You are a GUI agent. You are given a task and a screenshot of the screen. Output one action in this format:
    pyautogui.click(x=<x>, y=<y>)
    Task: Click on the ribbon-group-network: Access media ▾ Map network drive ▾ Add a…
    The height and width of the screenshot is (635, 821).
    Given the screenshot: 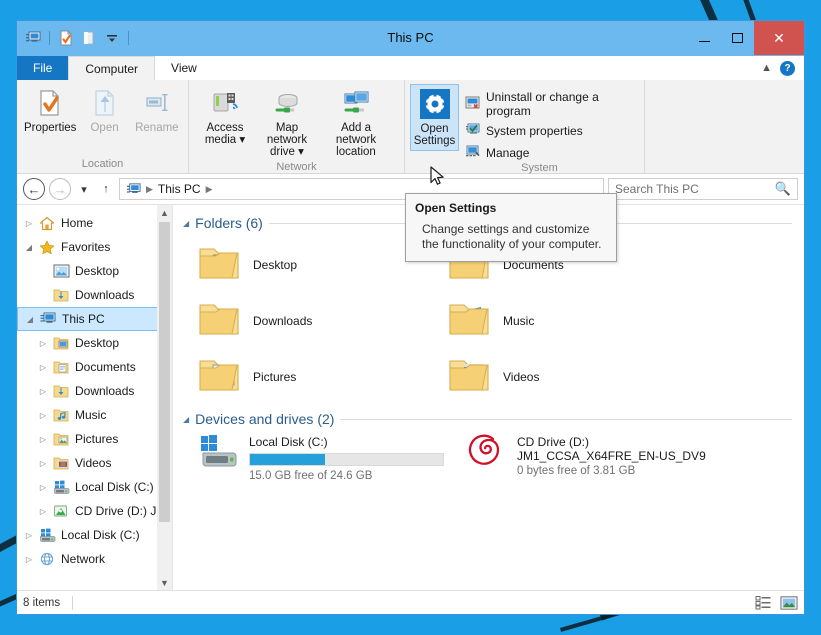 What is the action you would take?
    pyautogui.click(x=297, y=126)
    